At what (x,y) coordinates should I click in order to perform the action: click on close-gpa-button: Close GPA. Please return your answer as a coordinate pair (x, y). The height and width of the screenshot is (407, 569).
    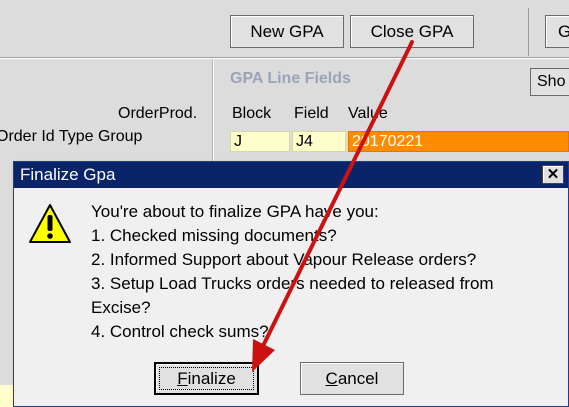
    Looking at the image, I should click on (412, 31).